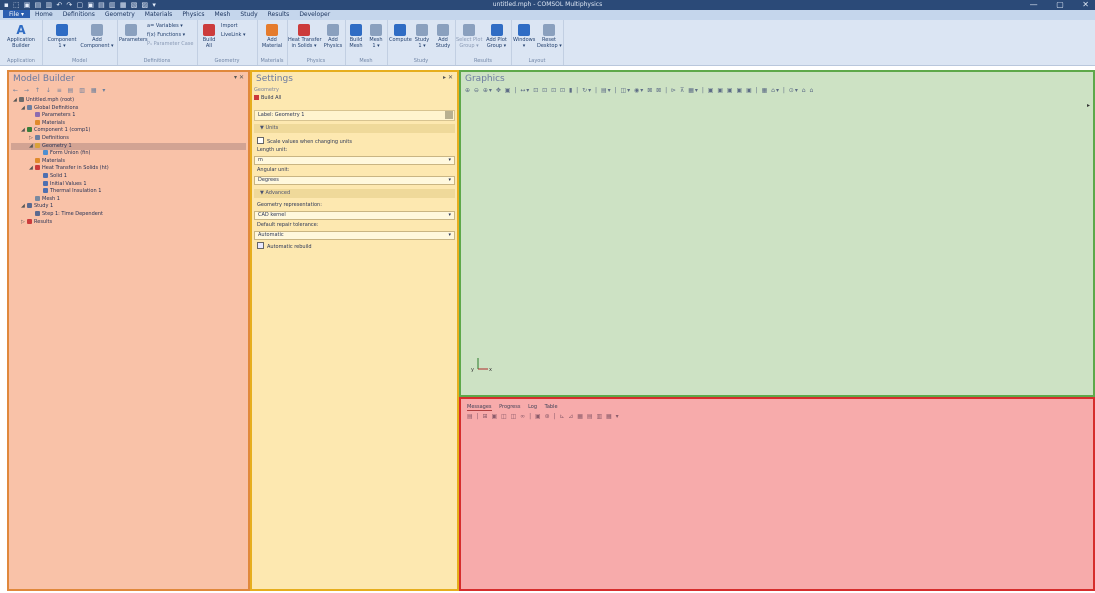 This screenshot has width=1095, height=593. I want to click on length-unit-select: m ▾, so click(354, 160).